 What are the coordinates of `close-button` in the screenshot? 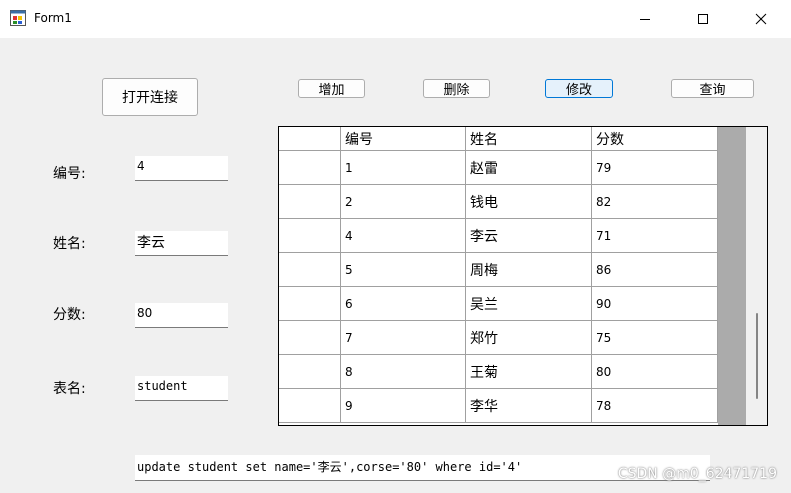 It's located at (761, 19).